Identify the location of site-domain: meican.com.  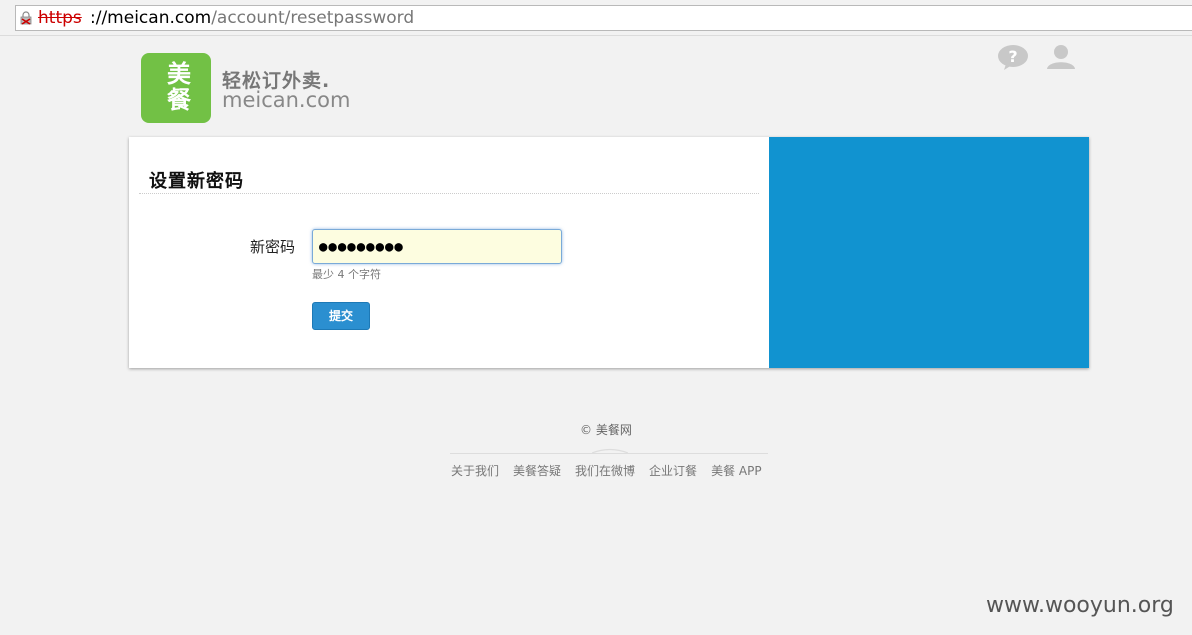
(286, 100).